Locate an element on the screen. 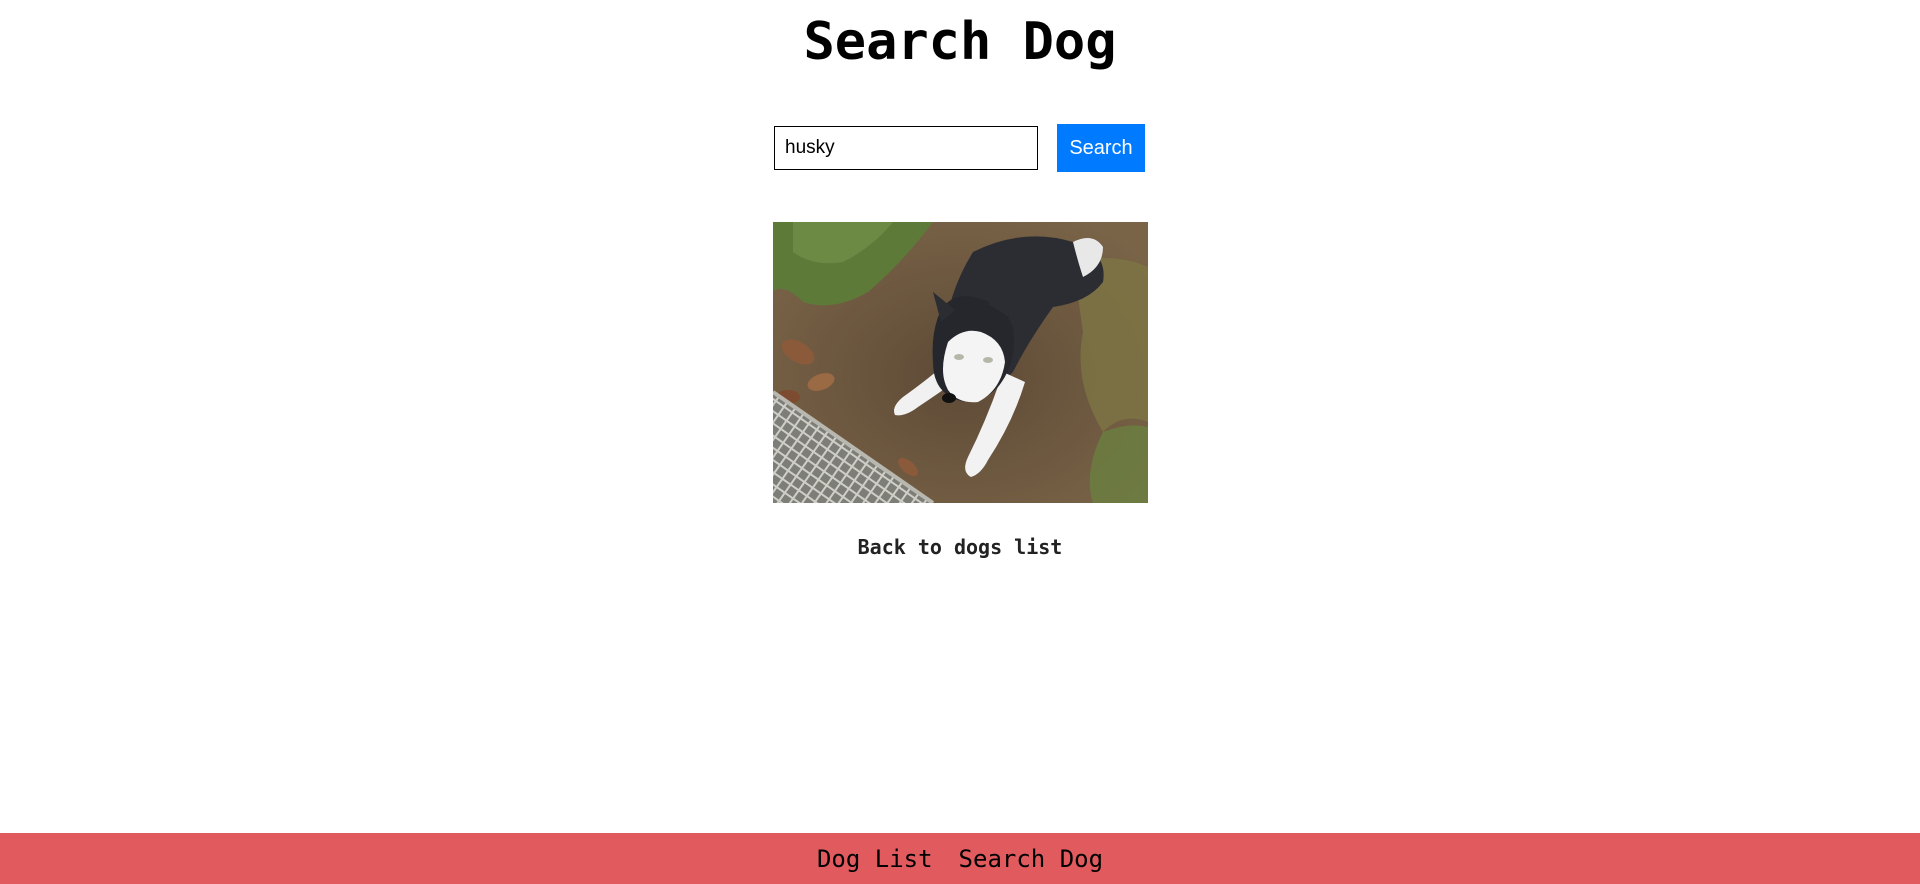 The width and height of the screenshot is (1920, 884). search-form: Search is located at coordinates (959, 148).